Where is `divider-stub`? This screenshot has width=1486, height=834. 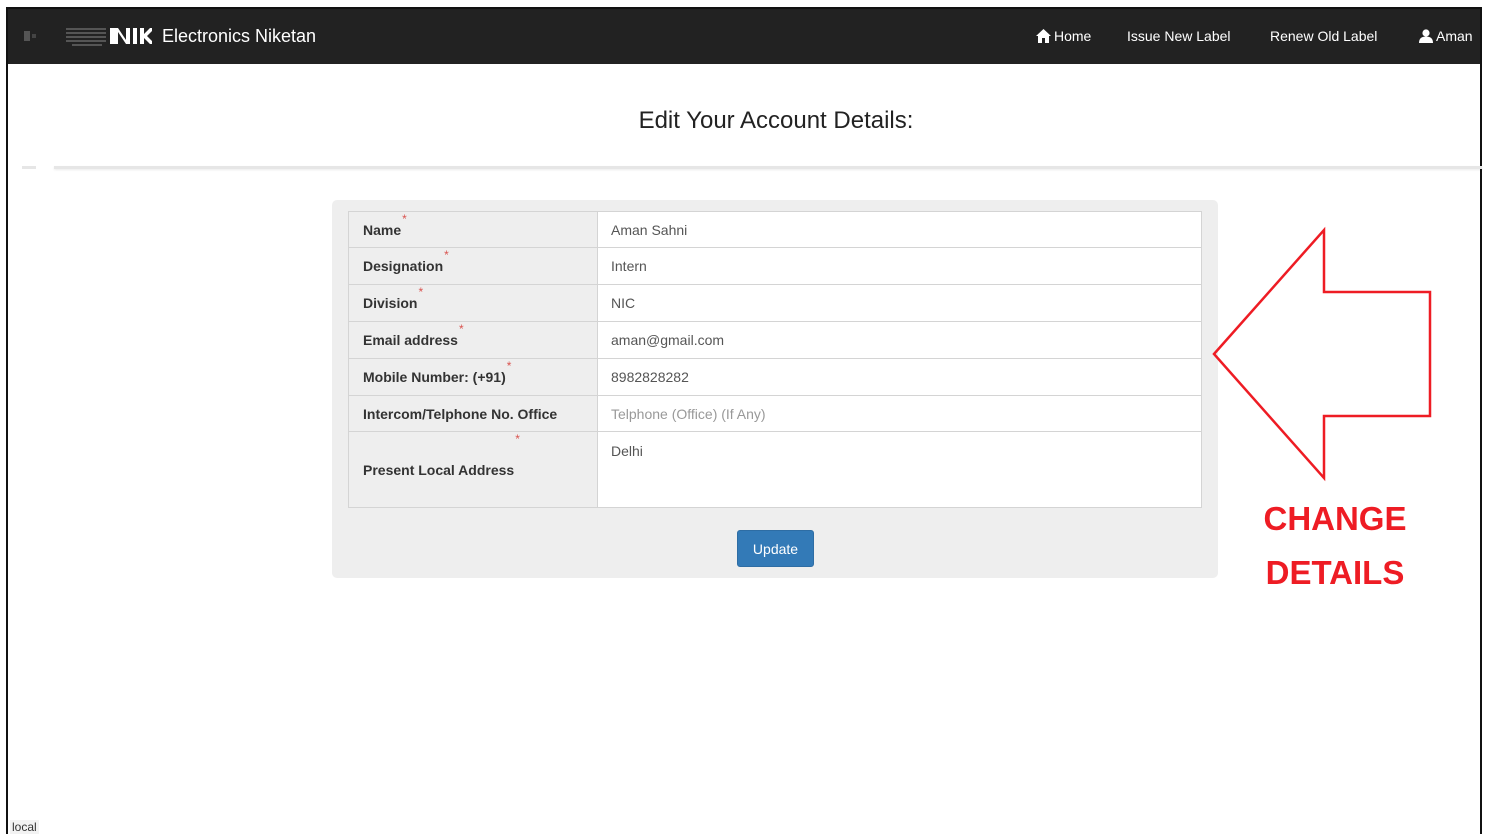 divider-stub is located at coordinates (29, 167).